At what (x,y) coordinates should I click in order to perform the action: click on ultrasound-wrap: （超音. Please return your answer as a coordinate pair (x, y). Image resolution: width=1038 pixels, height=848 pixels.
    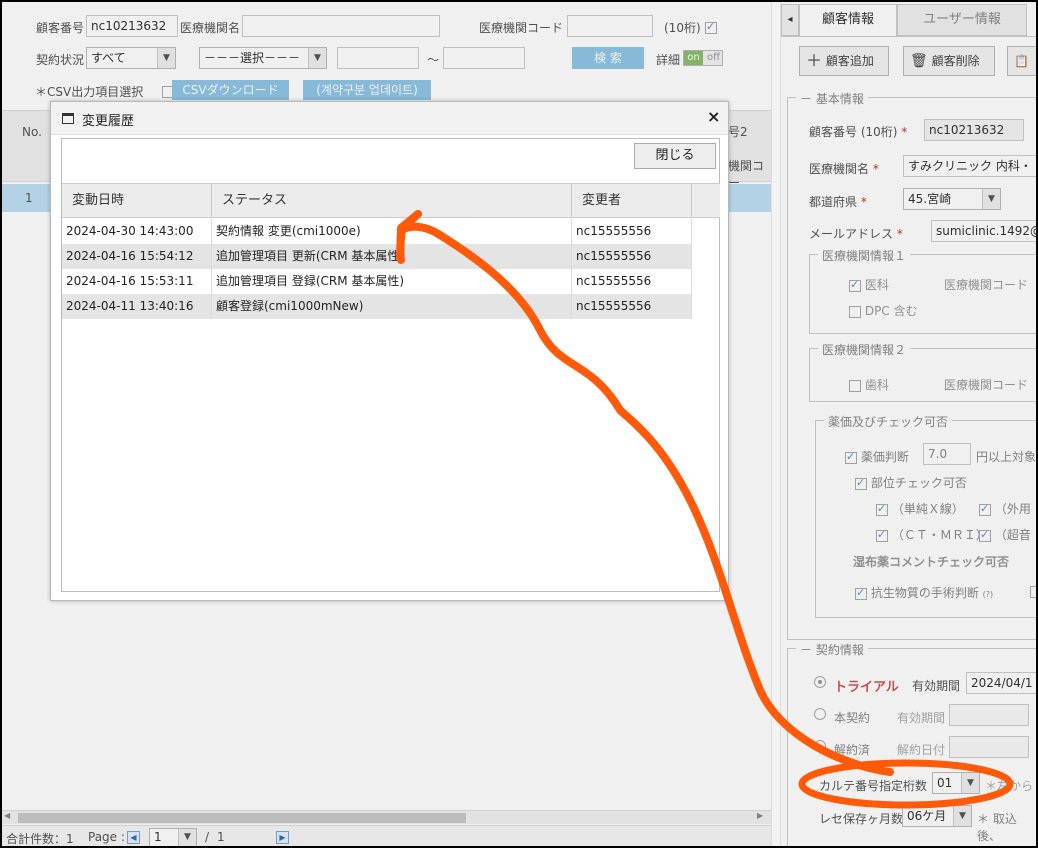
    Looking at the image, I should click on (1005, 534).